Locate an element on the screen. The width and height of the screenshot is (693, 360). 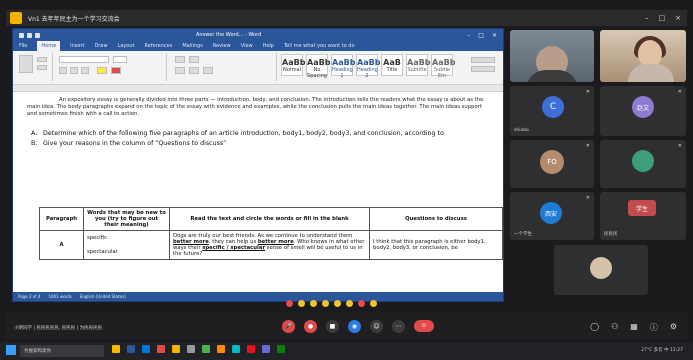
file-explorer-icon is located at coordinates (116, 349).